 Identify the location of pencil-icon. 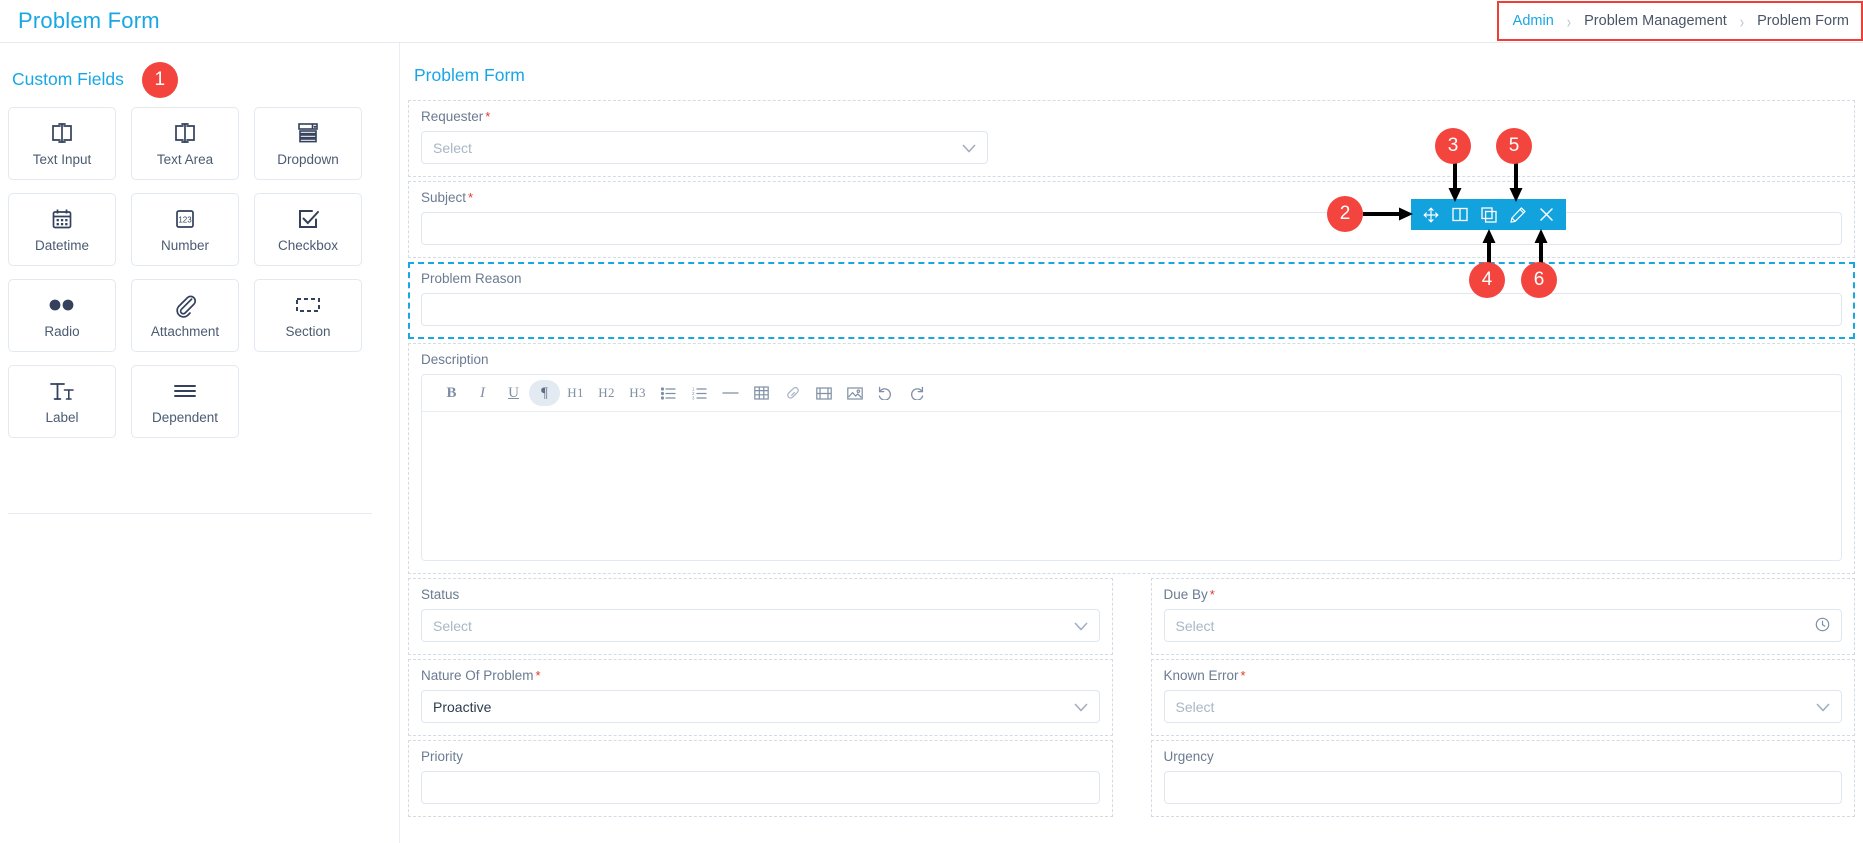
(1517, 214).